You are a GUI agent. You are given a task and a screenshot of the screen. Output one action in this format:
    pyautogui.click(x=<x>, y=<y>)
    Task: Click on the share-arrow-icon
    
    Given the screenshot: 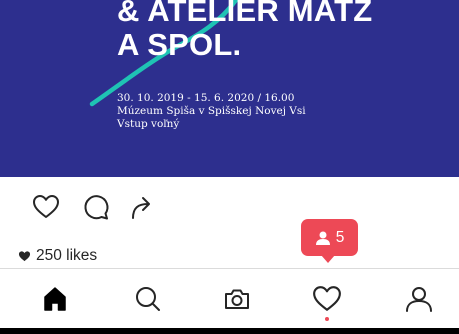 What is the action you would take?
    pyautogui.click(x=141, y=208)
    